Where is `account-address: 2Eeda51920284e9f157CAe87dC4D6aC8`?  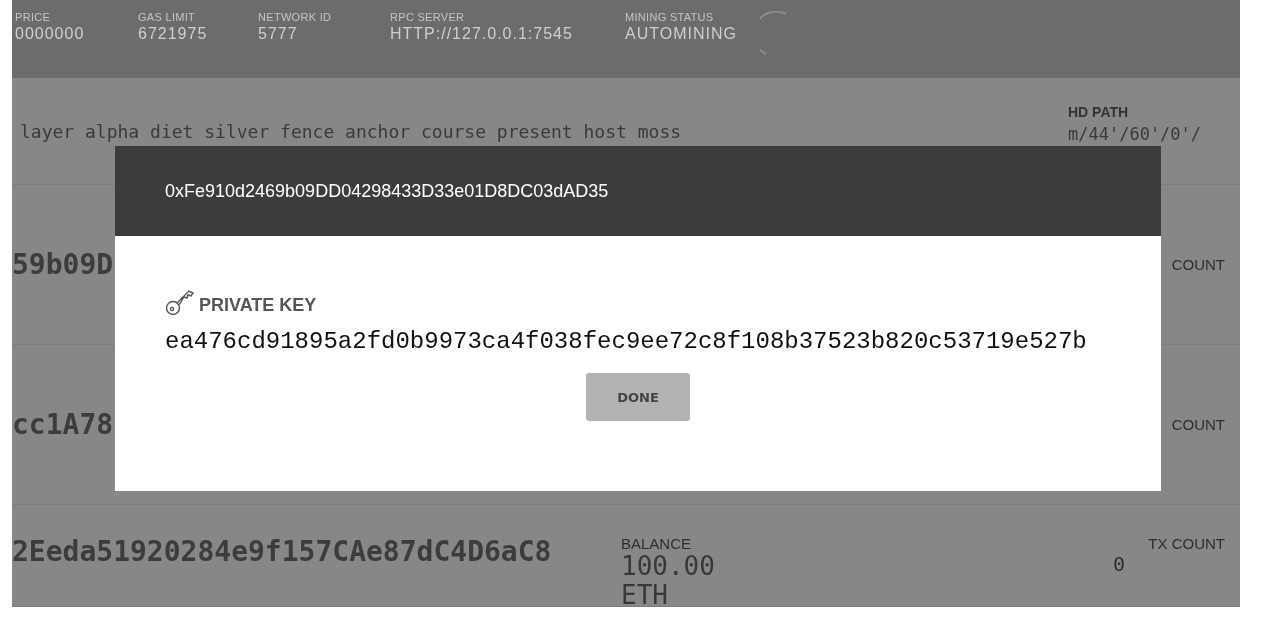
account-address: 2Eeda51920284e9f157CAe87dC4D6aC8 is located at coordinates (282, 551).